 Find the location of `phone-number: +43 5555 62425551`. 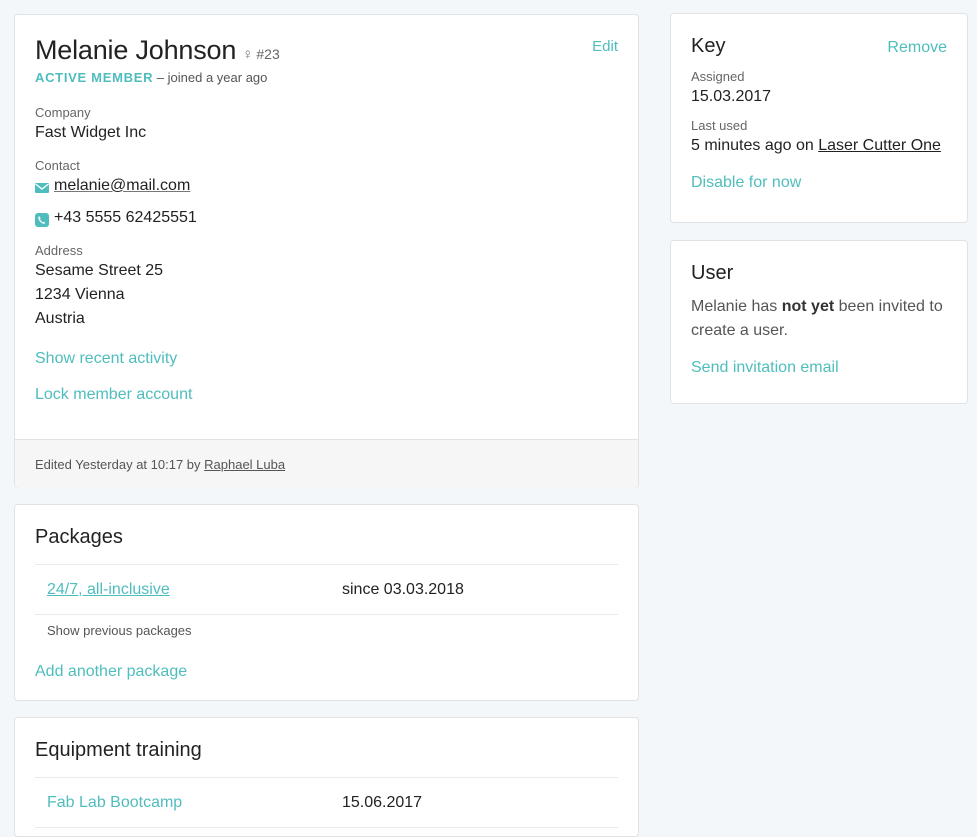

phone-number: +43 5555 62425551 is located at coordinates (125, 217).